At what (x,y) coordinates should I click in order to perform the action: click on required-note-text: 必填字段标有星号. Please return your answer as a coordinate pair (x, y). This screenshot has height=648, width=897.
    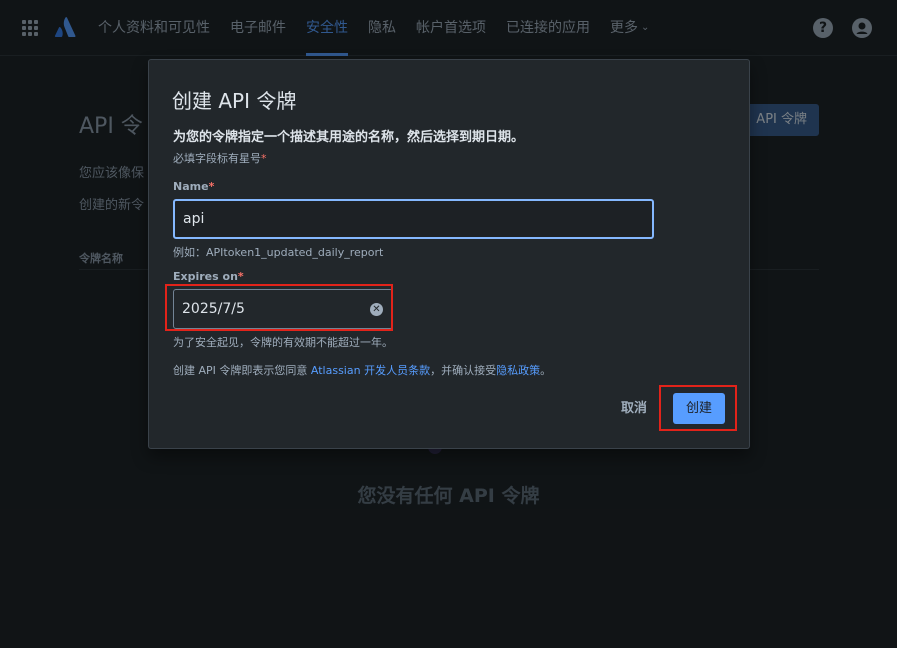
    Looking at the image, I should click on (217, 158).